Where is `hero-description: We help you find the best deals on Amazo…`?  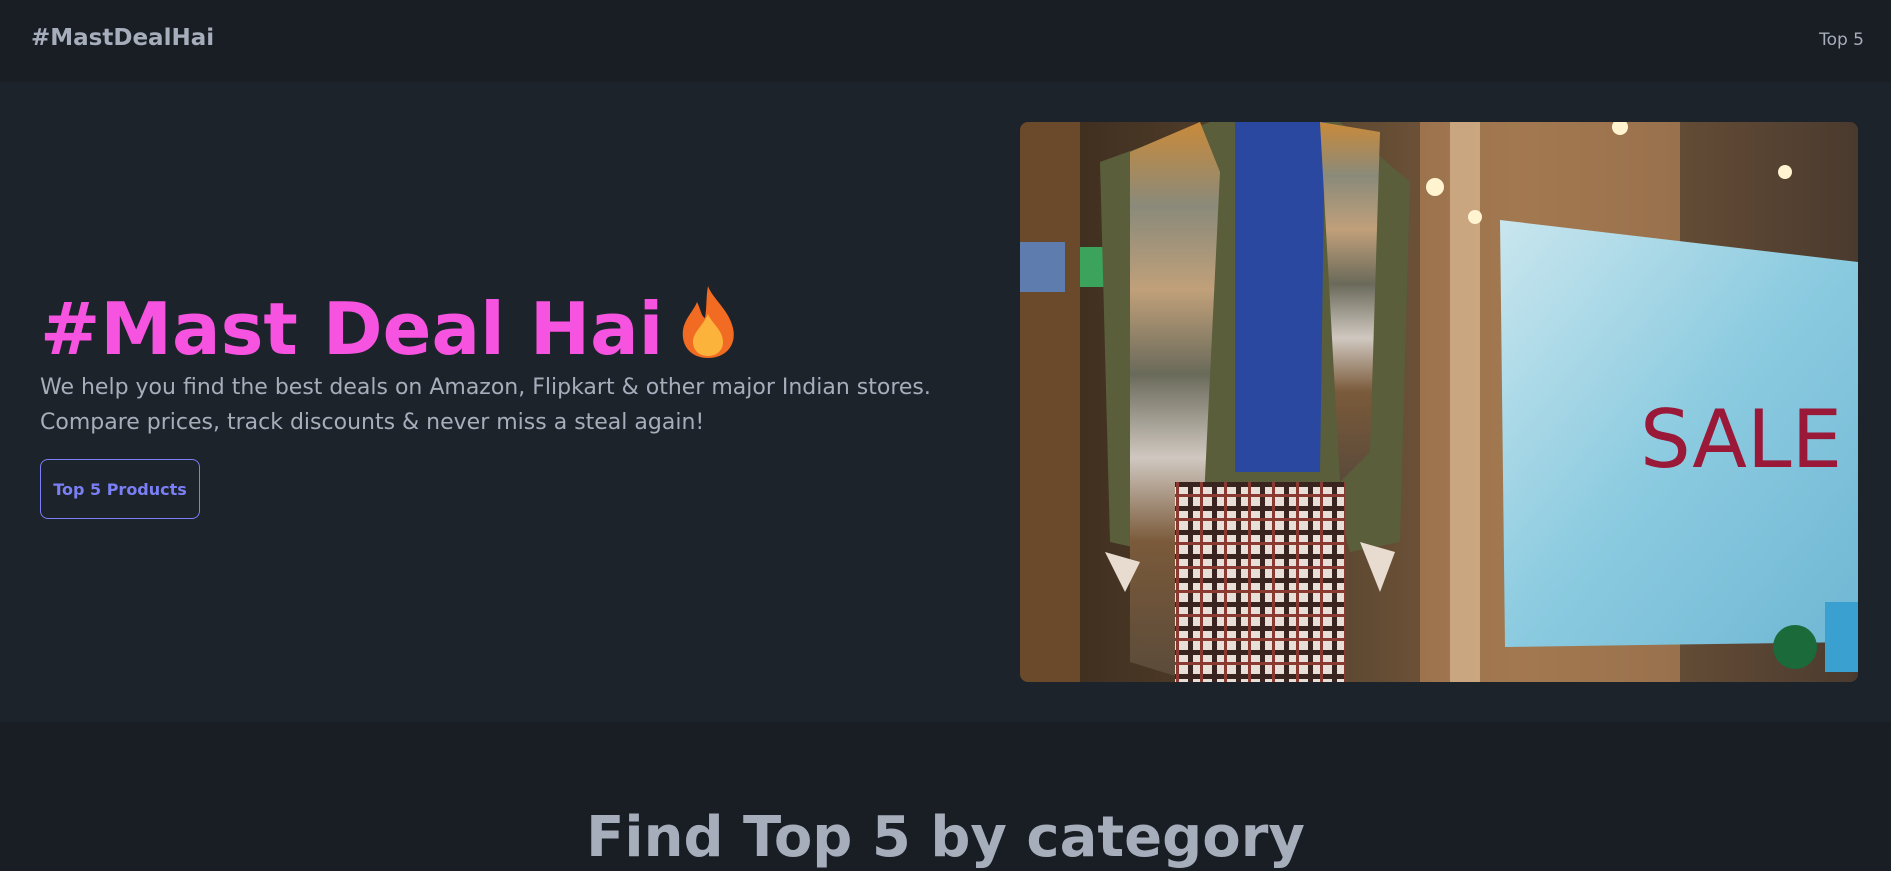
hero-description: We help you find the best deals on Amazo… is located at coordinates (485, 405).